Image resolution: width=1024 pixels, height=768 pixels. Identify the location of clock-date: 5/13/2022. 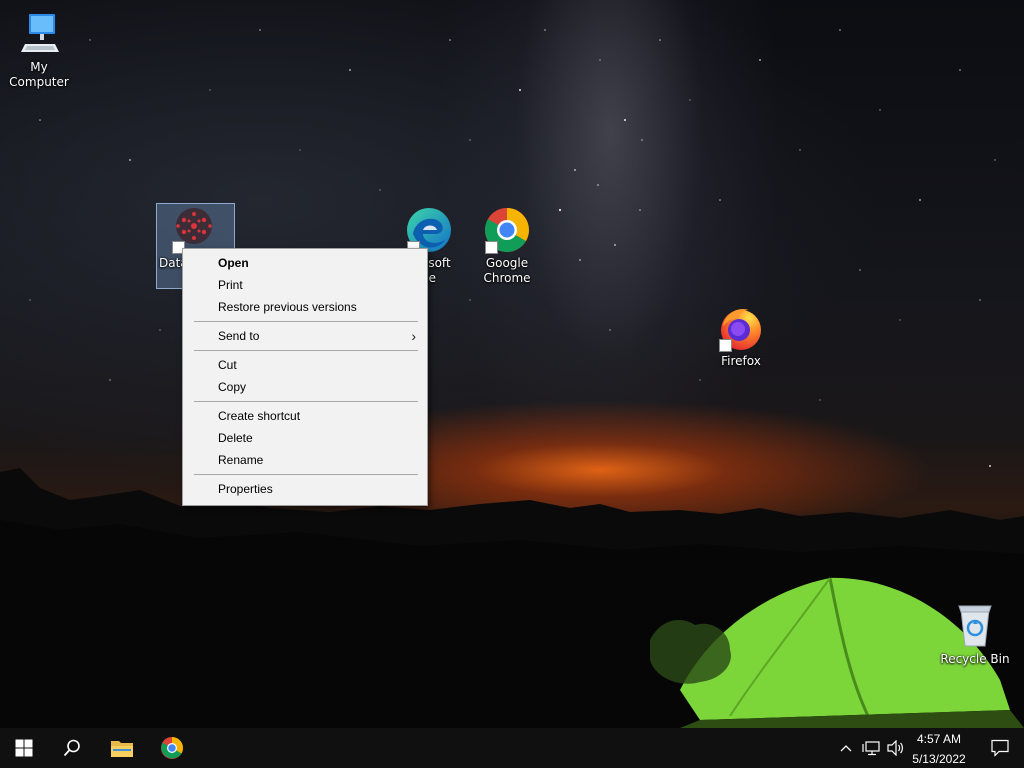
(939, 759).